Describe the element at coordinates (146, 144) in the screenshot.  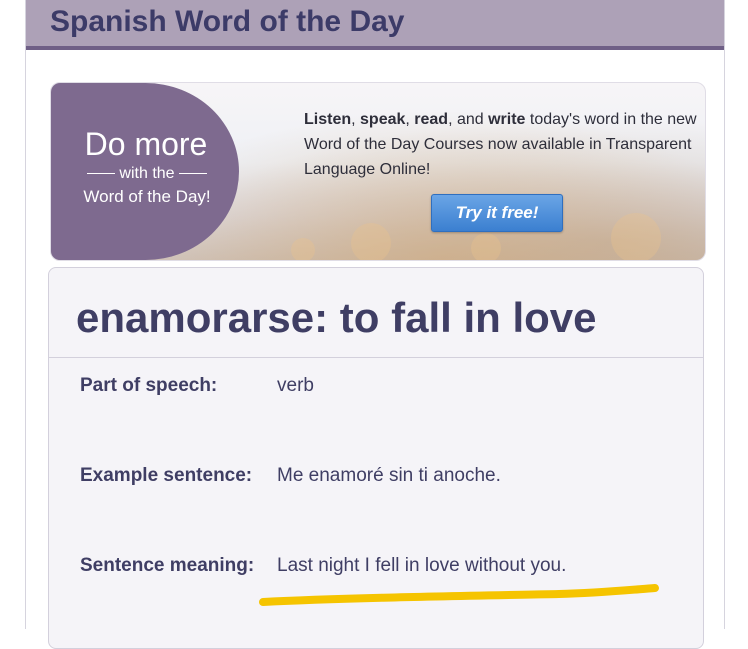
I see `promo-do-more: Do more` at that location.